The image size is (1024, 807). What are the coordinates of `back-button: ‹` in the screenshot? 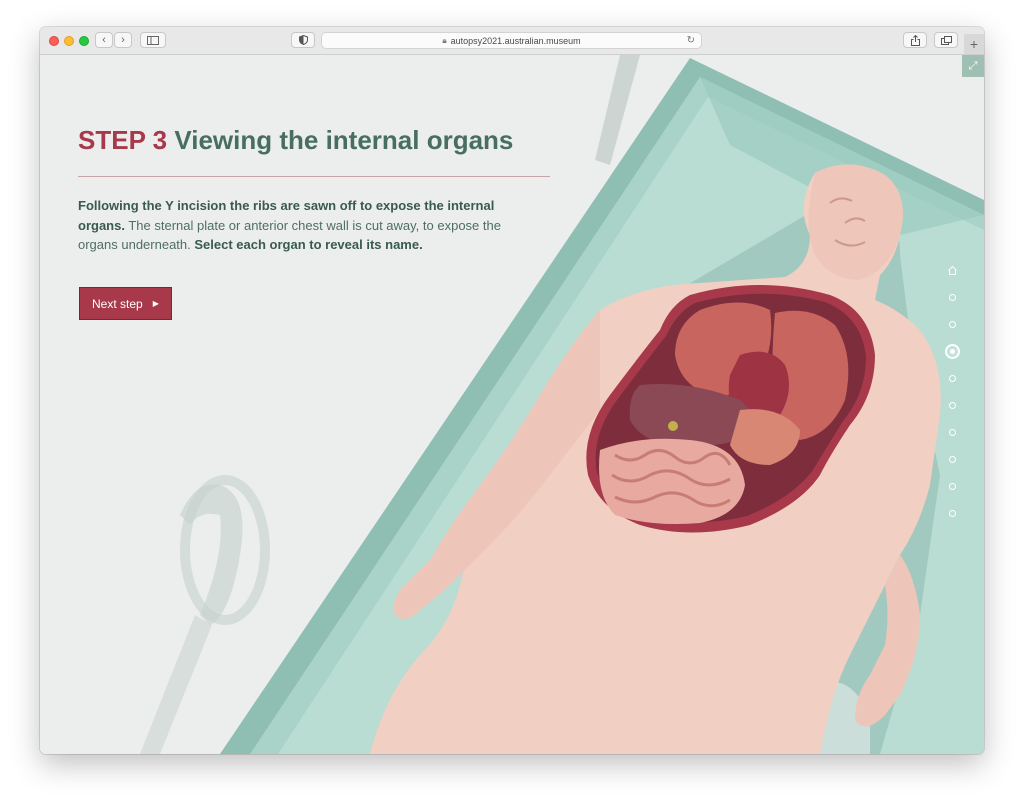 It's located at (104, 40).